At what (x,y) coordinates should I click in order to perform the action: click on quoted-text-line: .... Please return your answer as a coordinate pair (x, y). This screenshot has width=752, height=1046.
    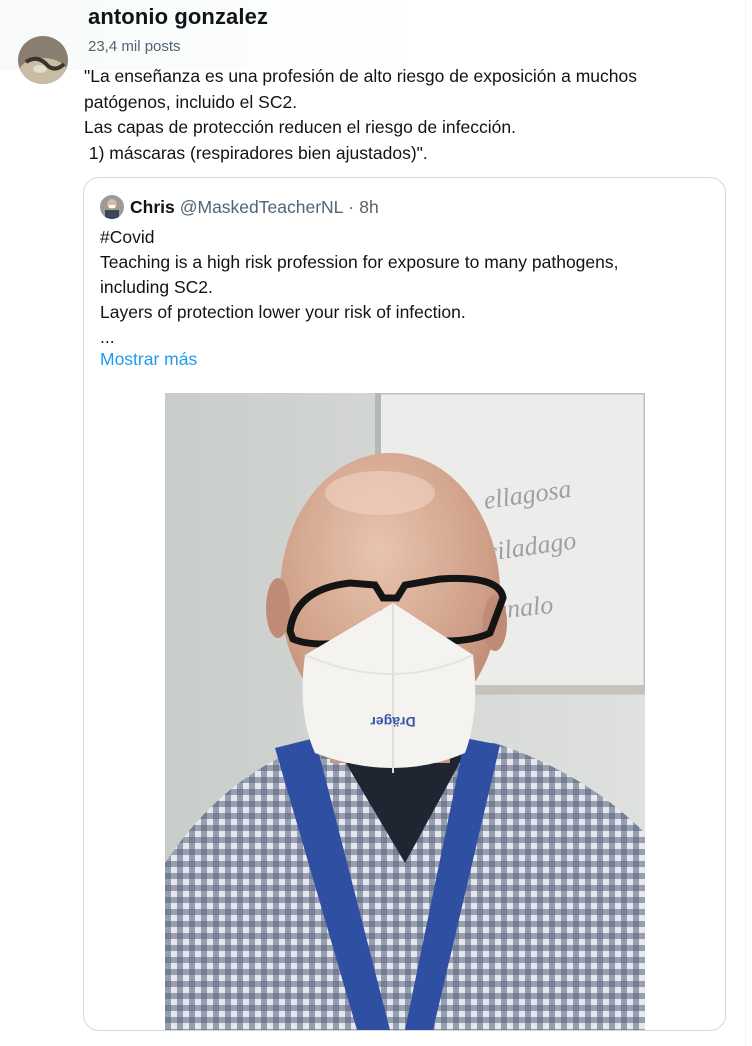
    Looking at the image, I should click on (107, 337).